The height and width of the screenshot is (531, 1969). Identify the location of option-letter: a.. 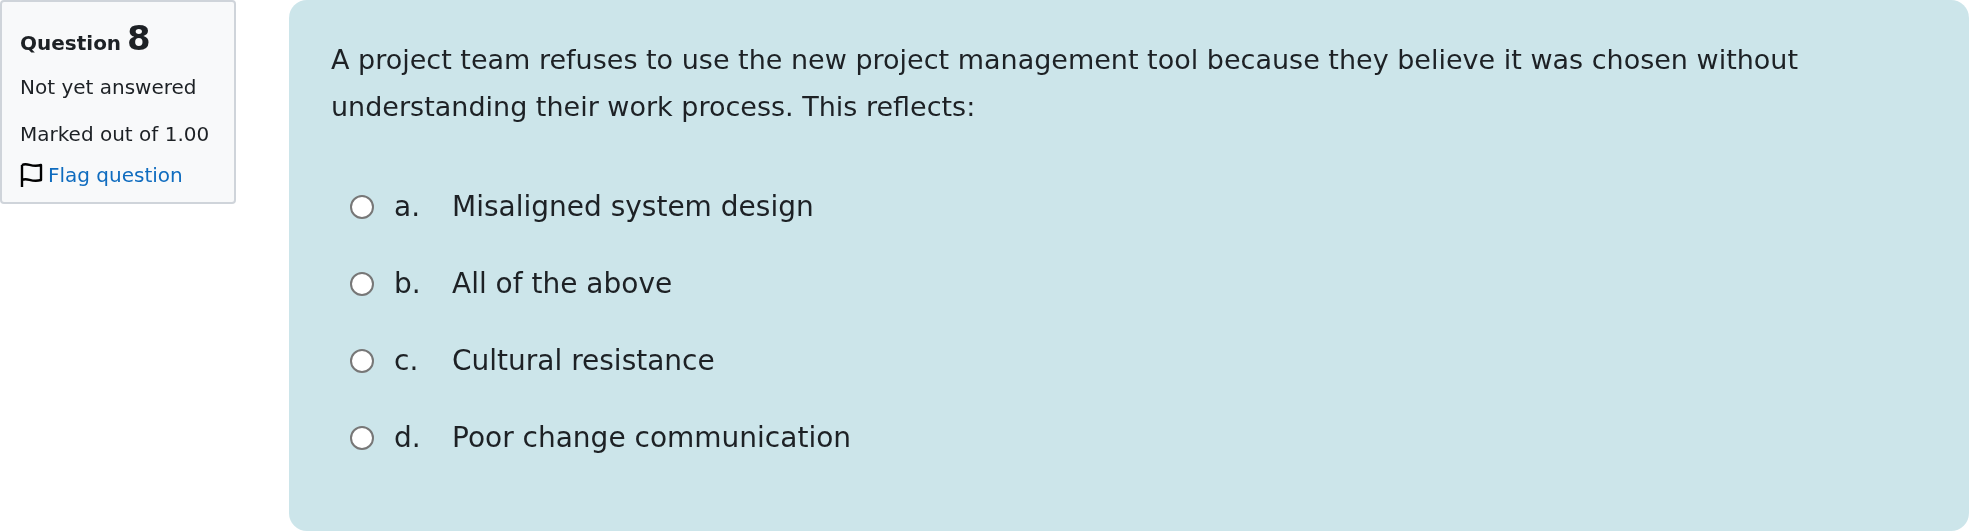
(408, 206).